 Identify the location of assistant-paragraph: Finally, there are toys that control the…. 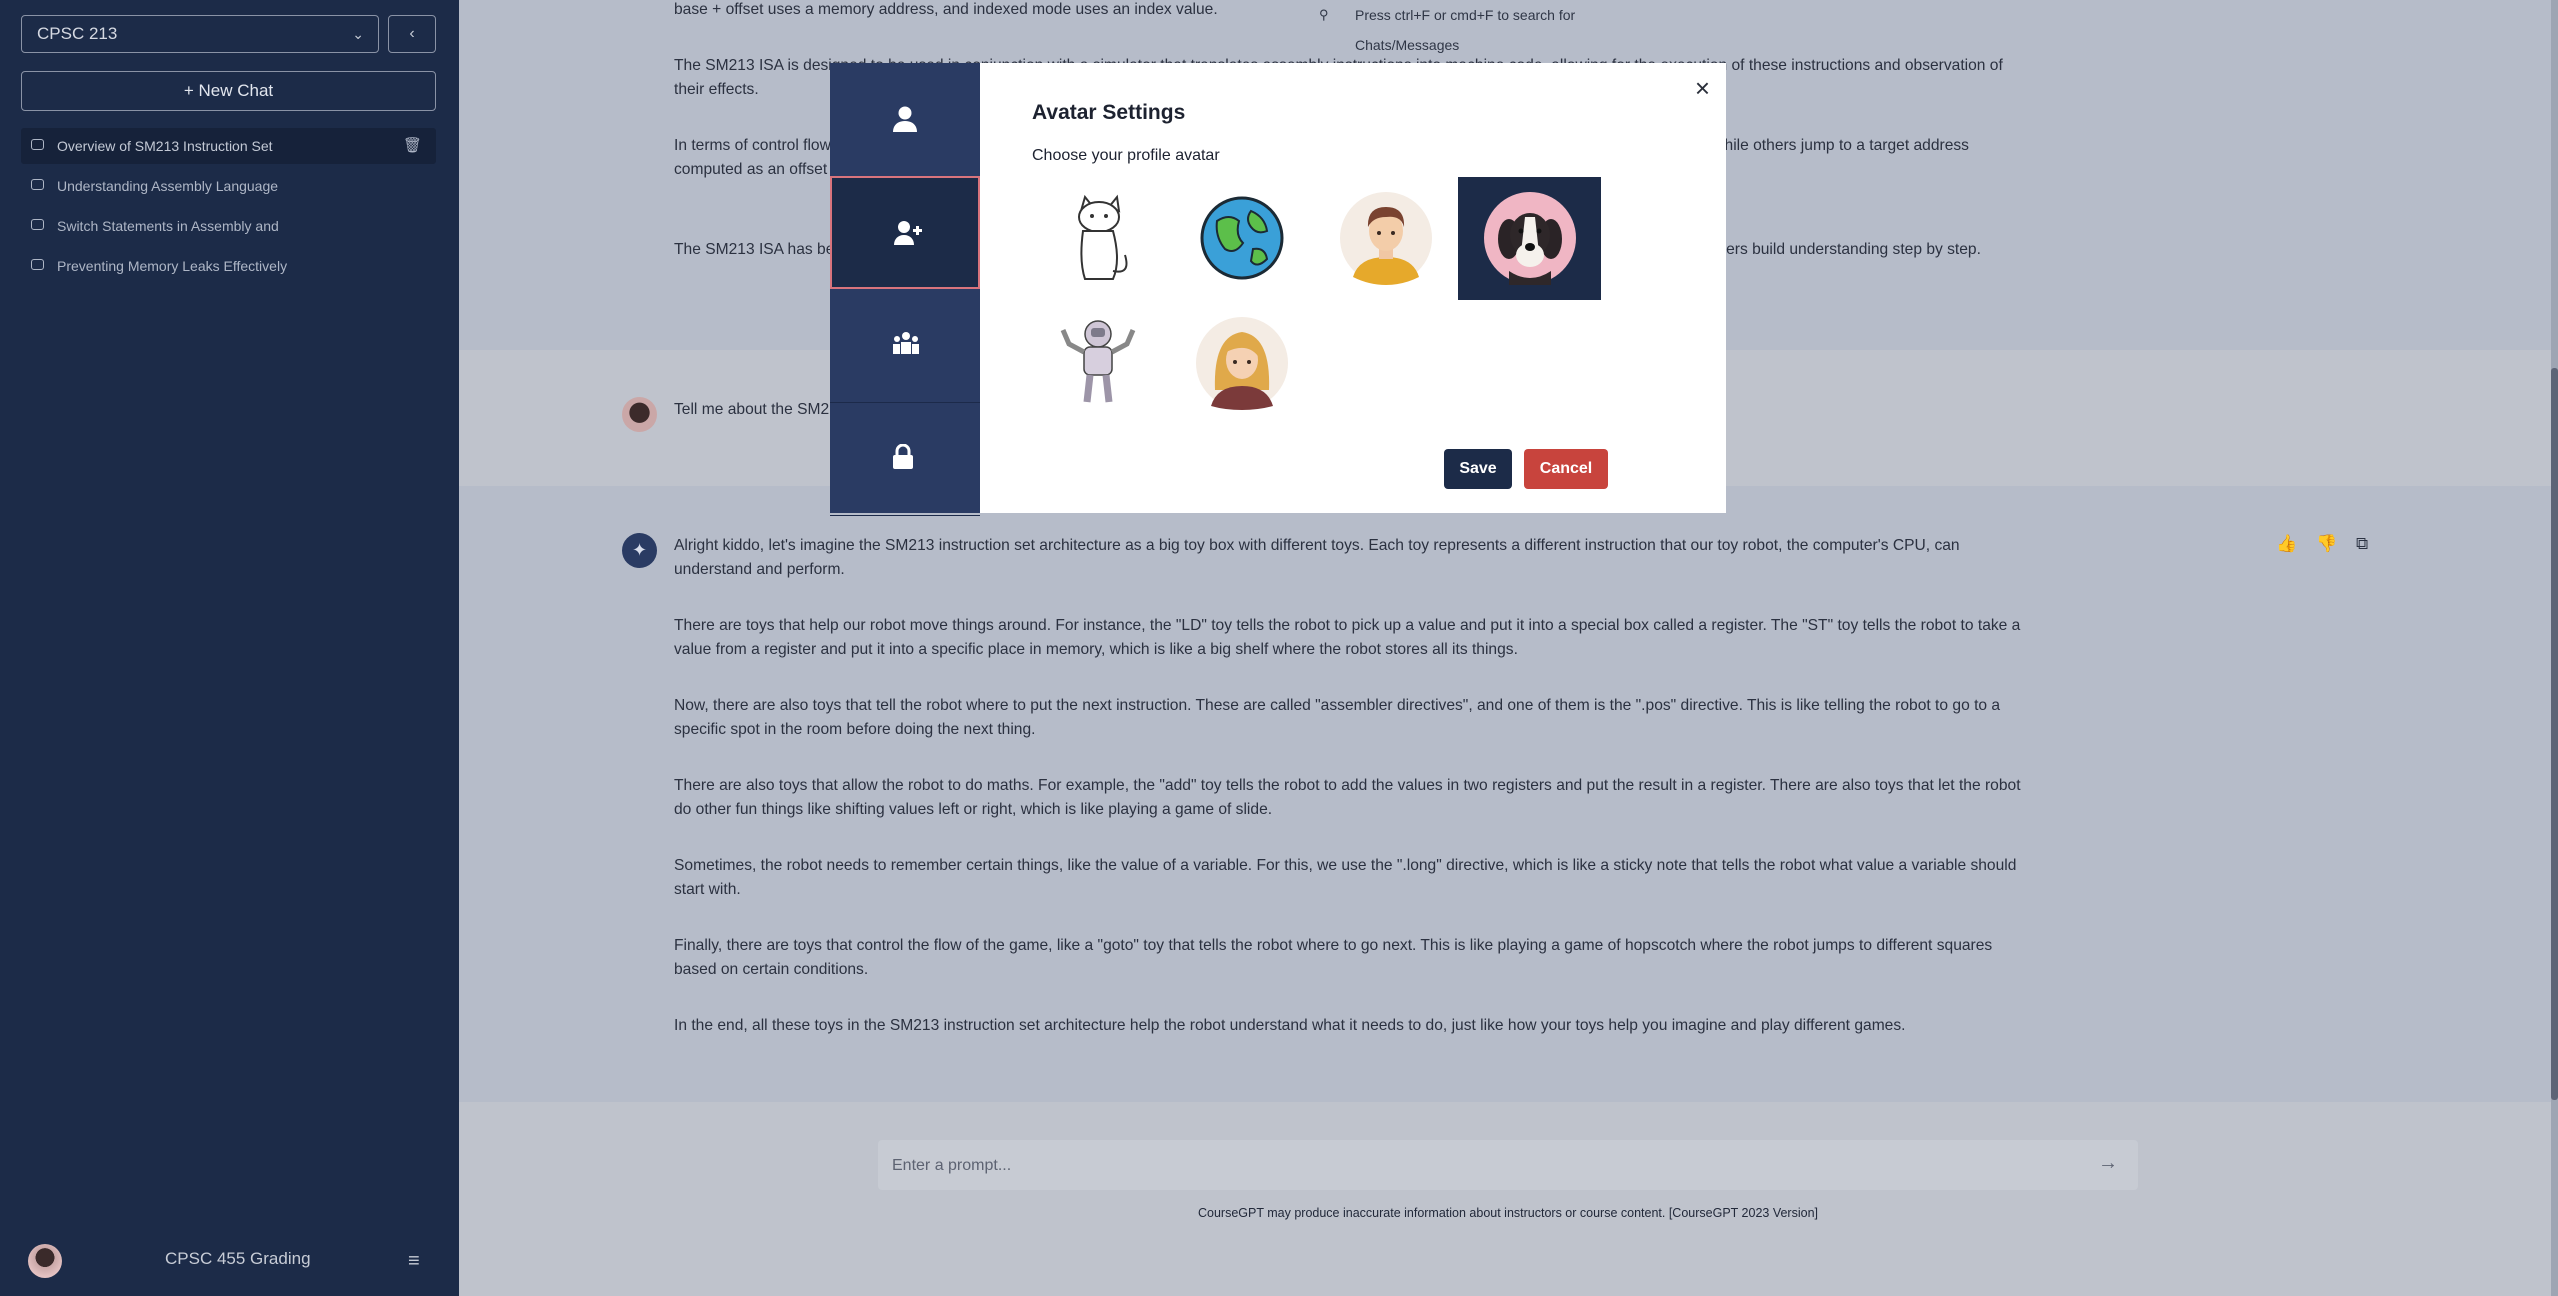
(1333, 957).